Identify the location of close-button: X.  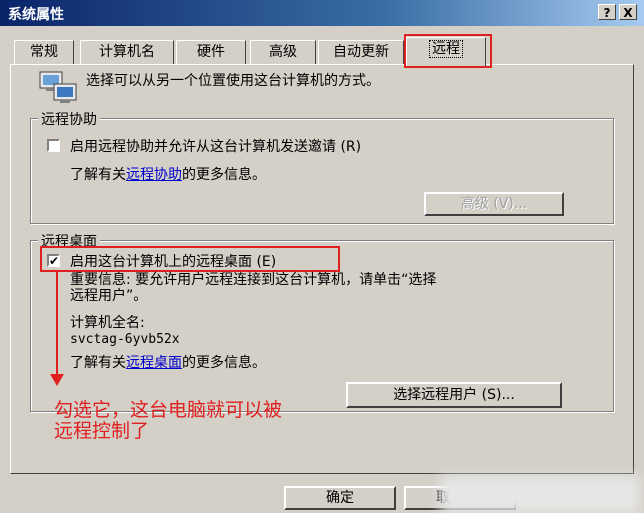
(628, 12).